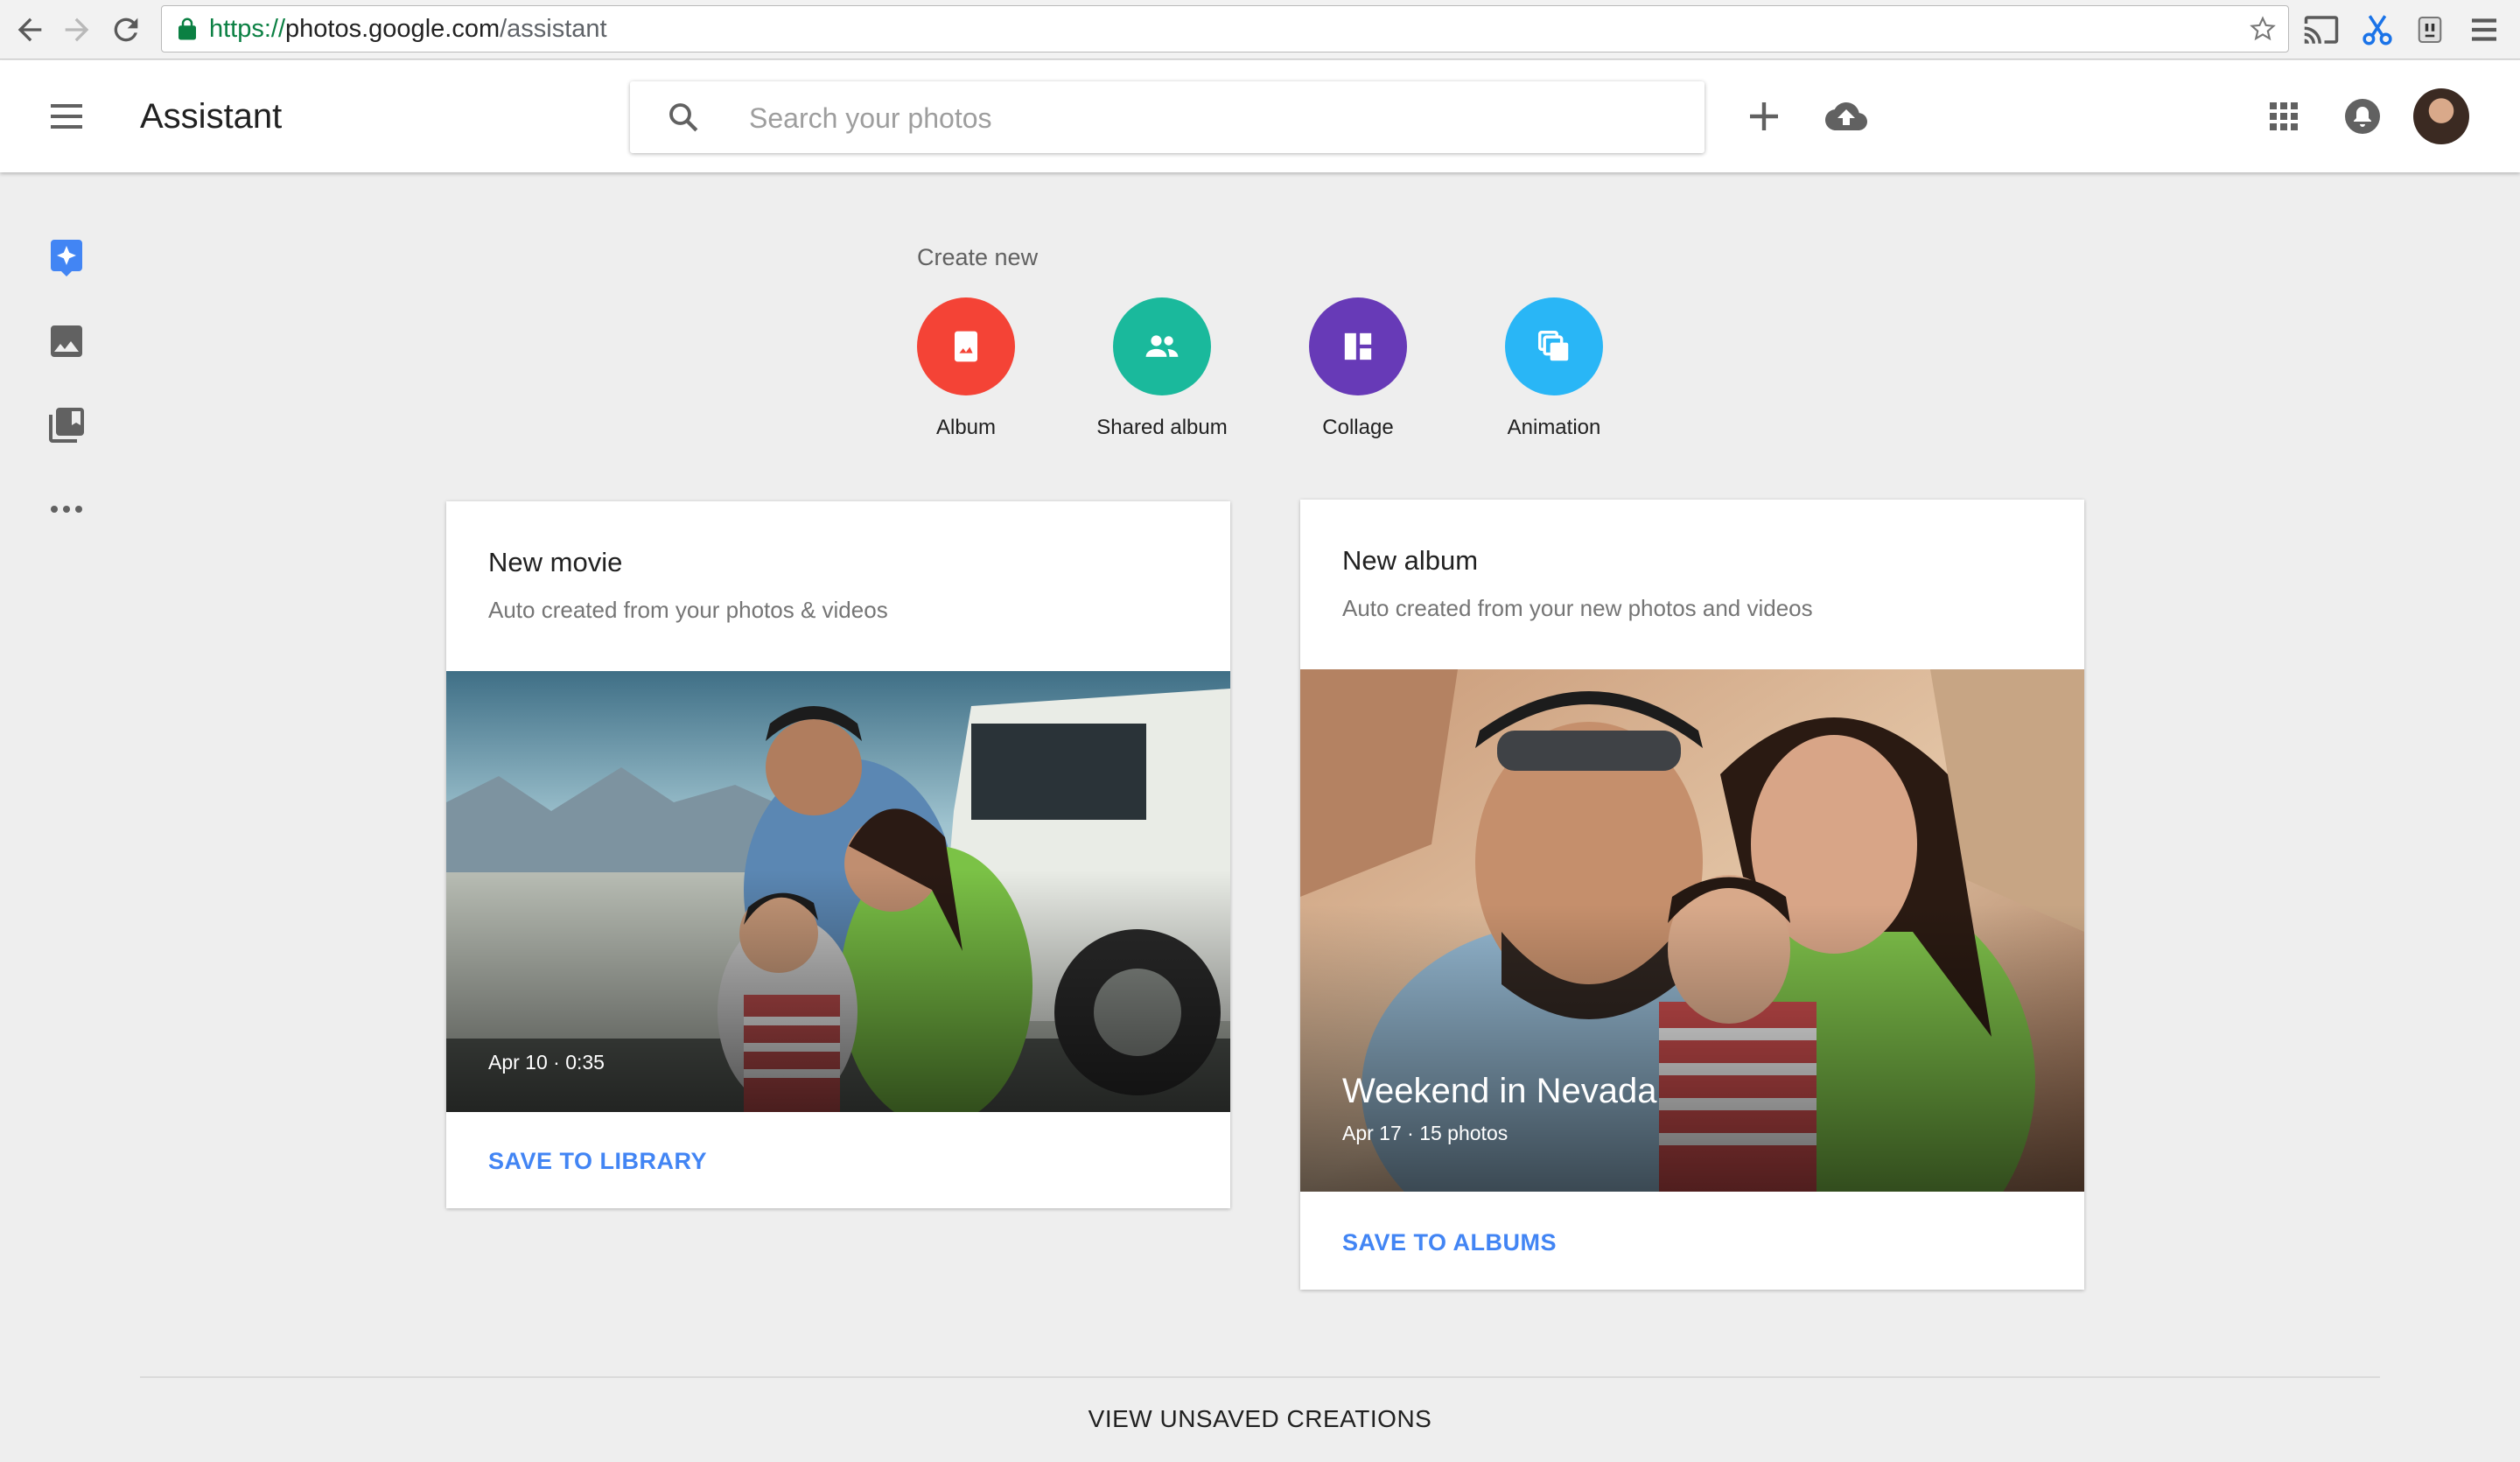  Describe the element at coordinates (1212, 118) in the screenshot. I see `search-input` at that location.